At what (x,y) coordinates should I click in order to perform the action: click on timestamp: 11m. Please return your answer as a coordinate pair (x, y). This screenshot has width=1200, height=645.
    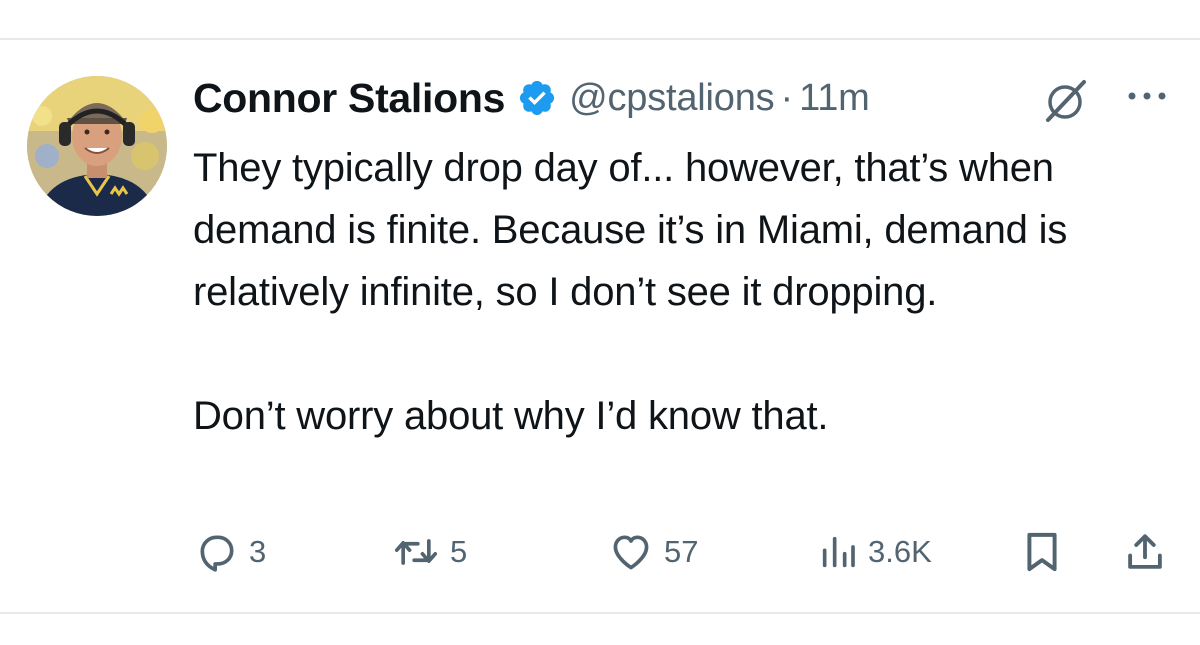
    Looking at the image, I should click on (834, 98).